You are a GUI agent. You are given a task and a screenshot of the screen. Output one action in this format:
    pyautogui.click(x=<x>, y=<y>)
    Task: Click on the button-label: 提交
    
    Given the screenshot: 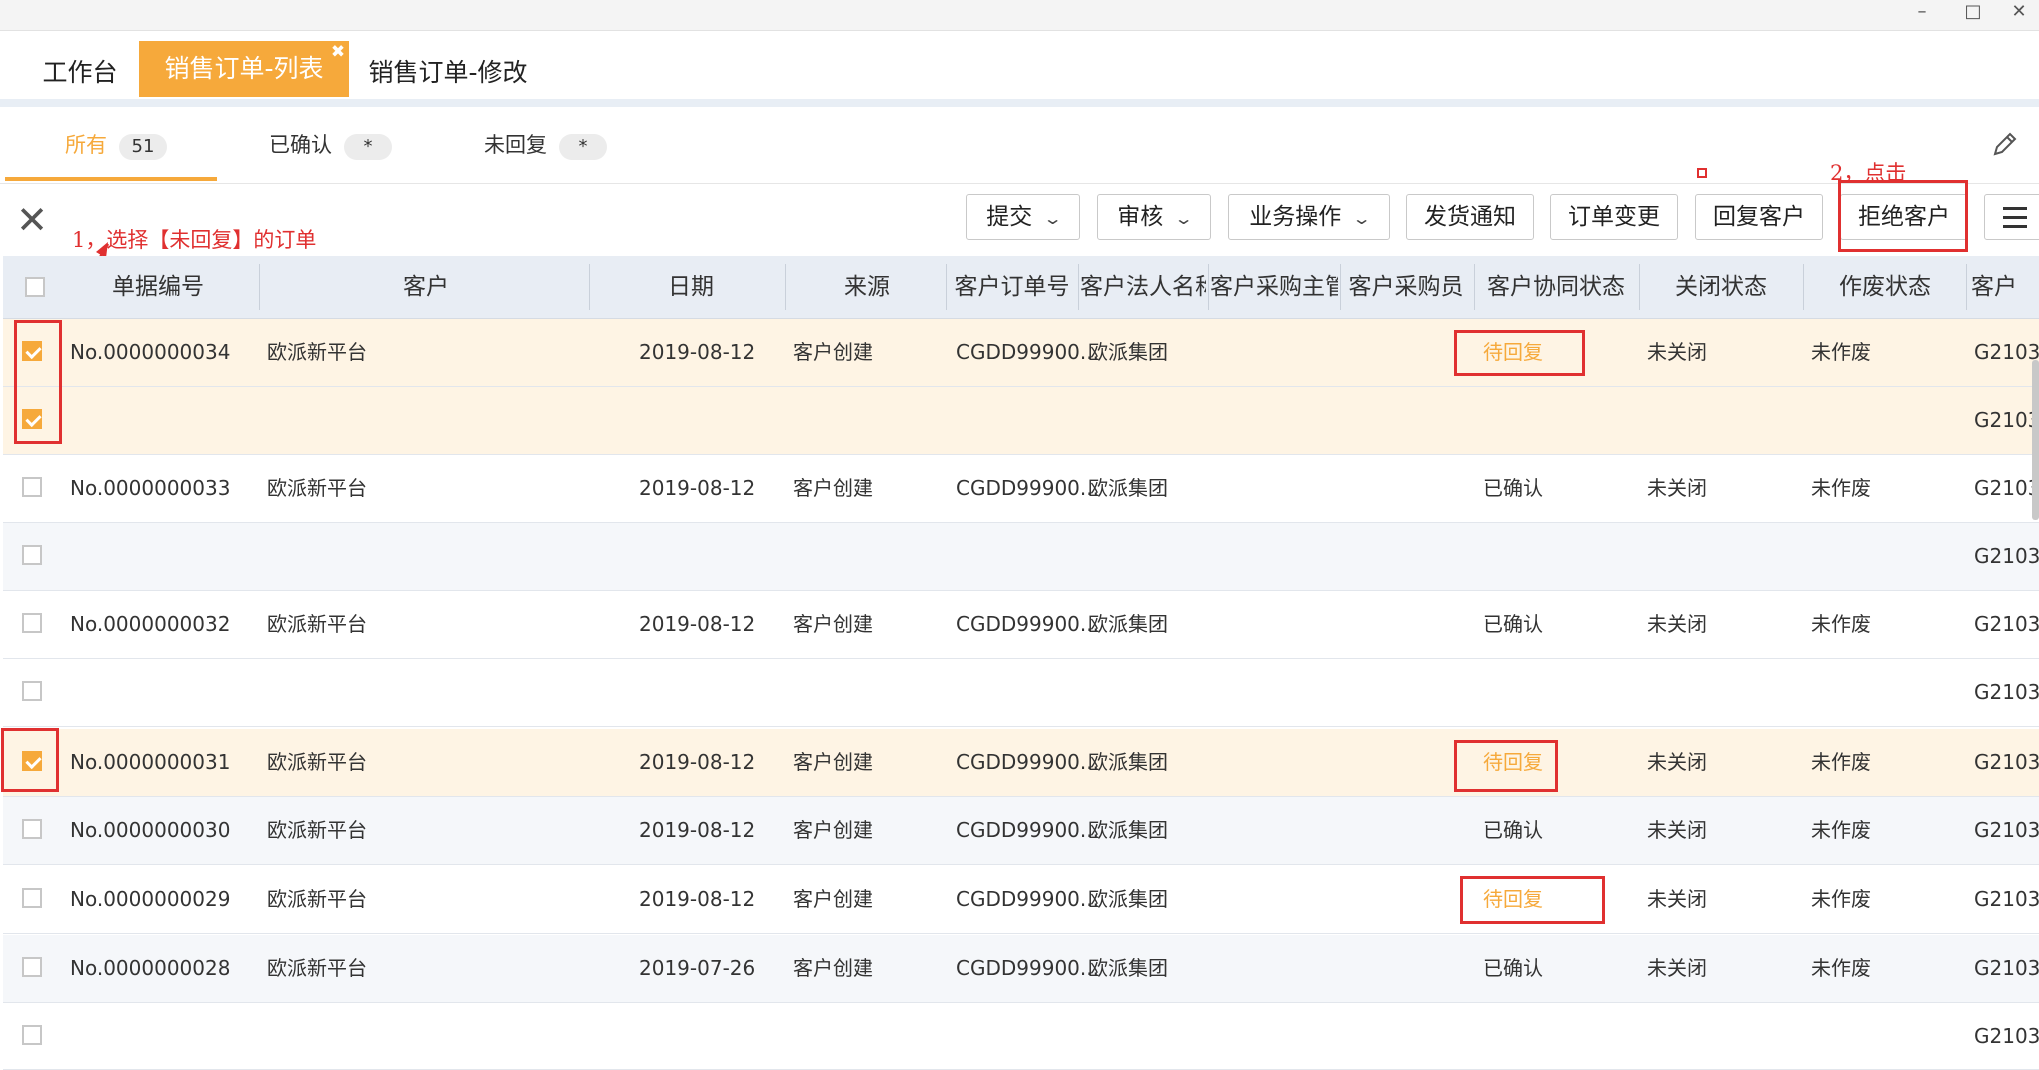 What is the action you would take?
    pyautogui.click(x=1009, y=217)
    